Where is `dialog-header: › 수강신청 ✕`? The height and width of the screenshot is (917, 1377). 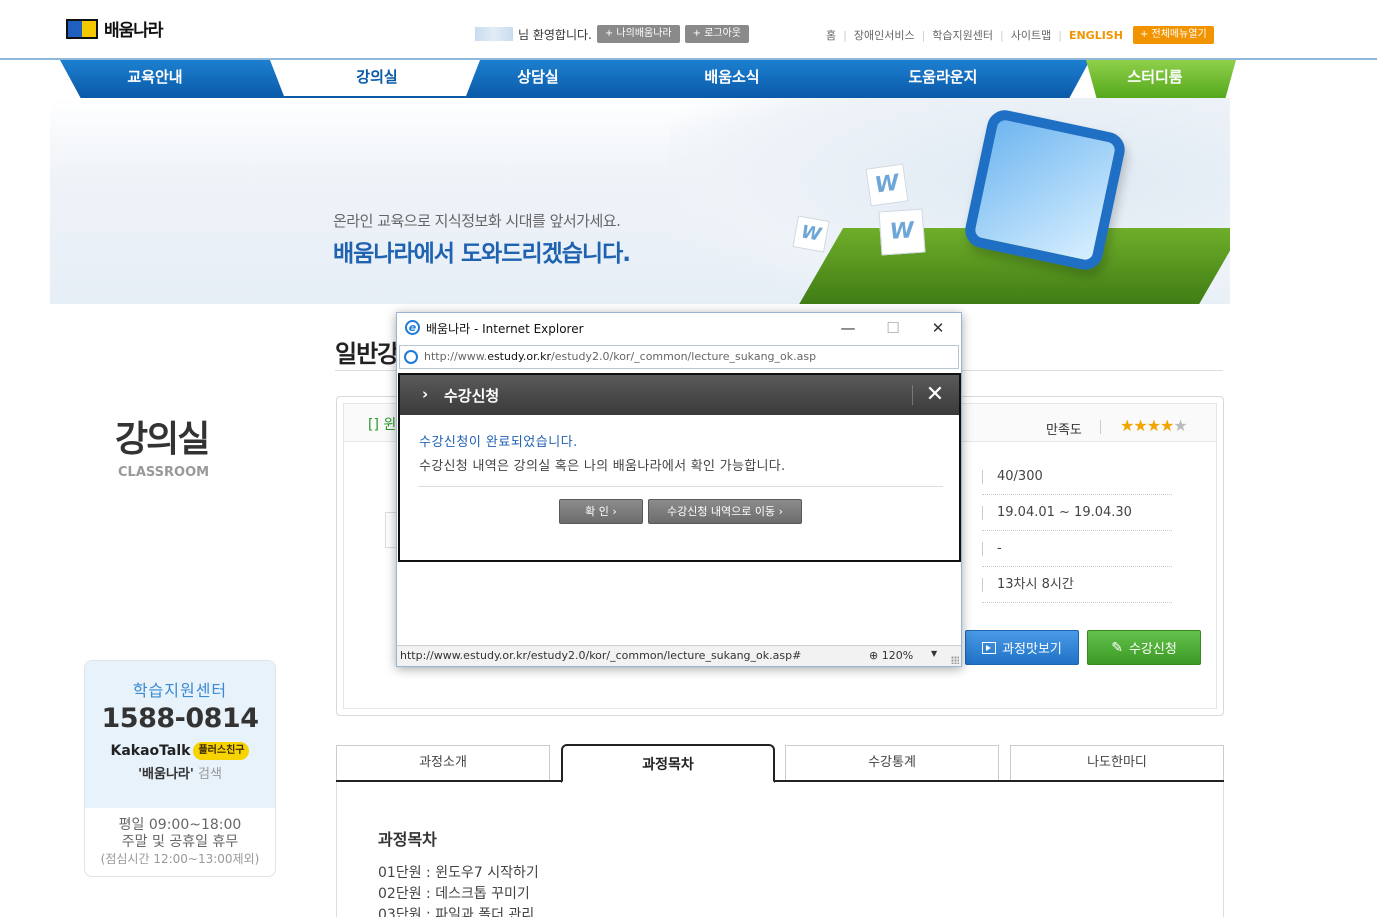
dialog-header: › 수강신청 ✕ is located at coordinates (679, 395).